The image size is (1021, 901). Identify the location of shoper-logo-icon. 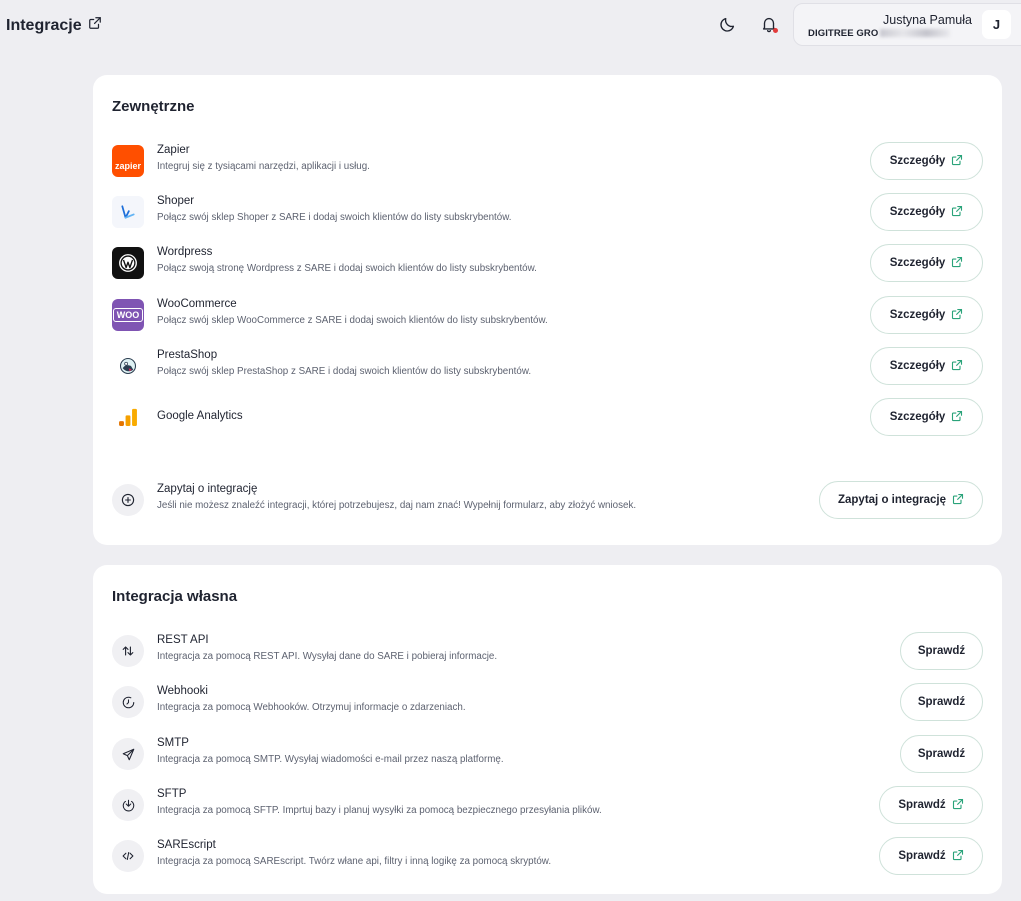
(128, 212).